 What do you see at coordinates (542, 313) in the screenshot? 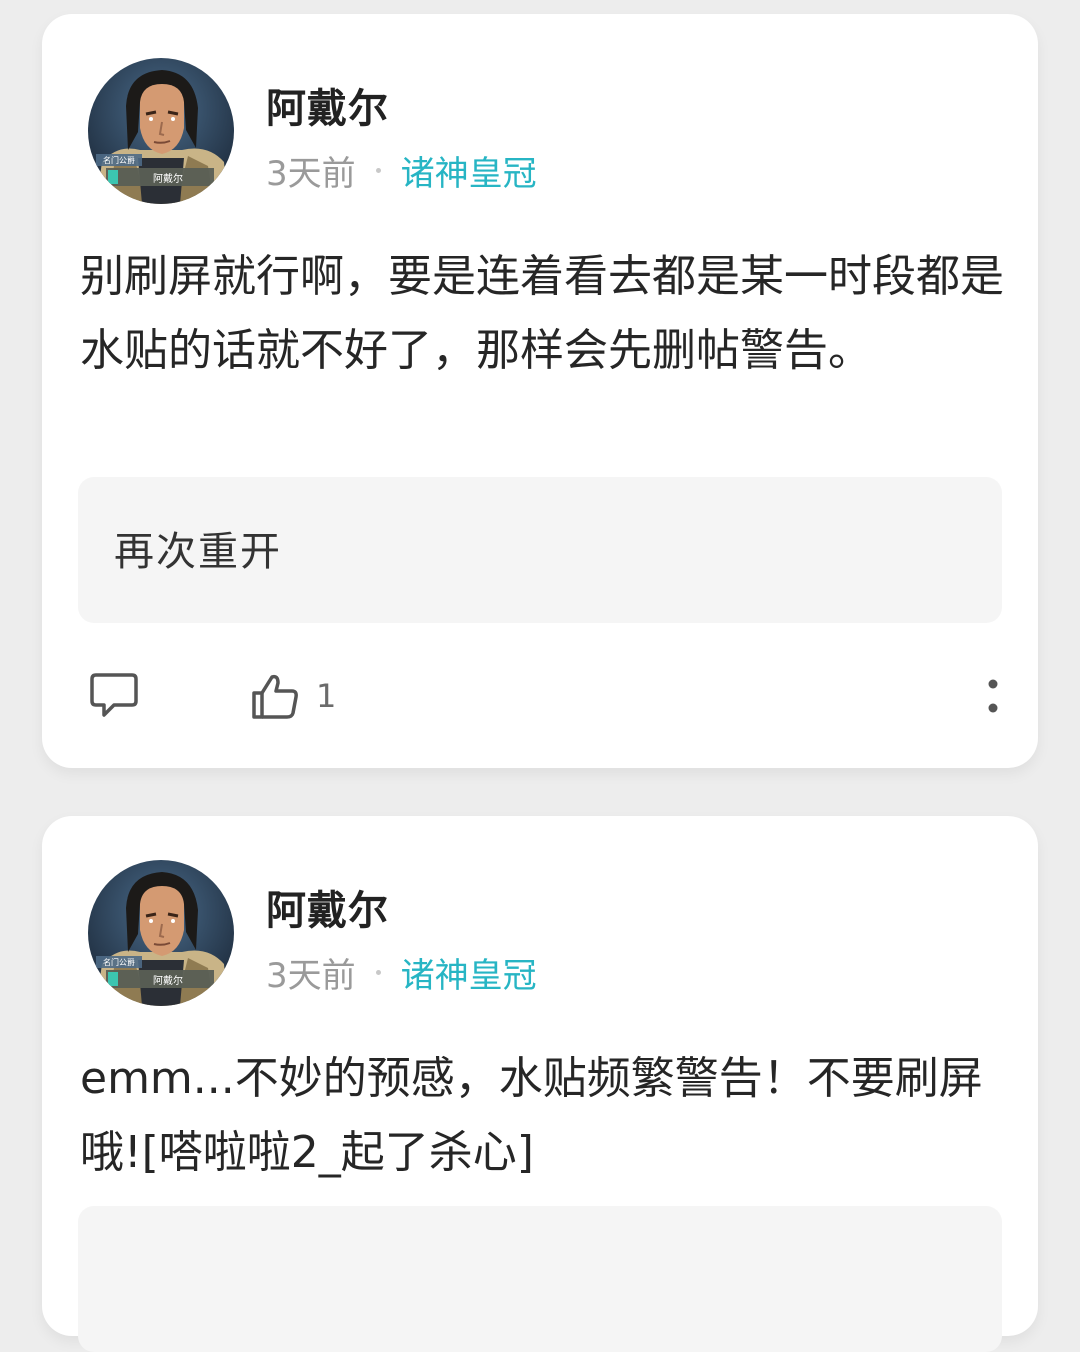
I see `post-content: 别刷屏就行啊，要是连着看去都是某一时段都是水贴的话就不好了，那样会先删帖警告。` at bounding box center [542, 313].